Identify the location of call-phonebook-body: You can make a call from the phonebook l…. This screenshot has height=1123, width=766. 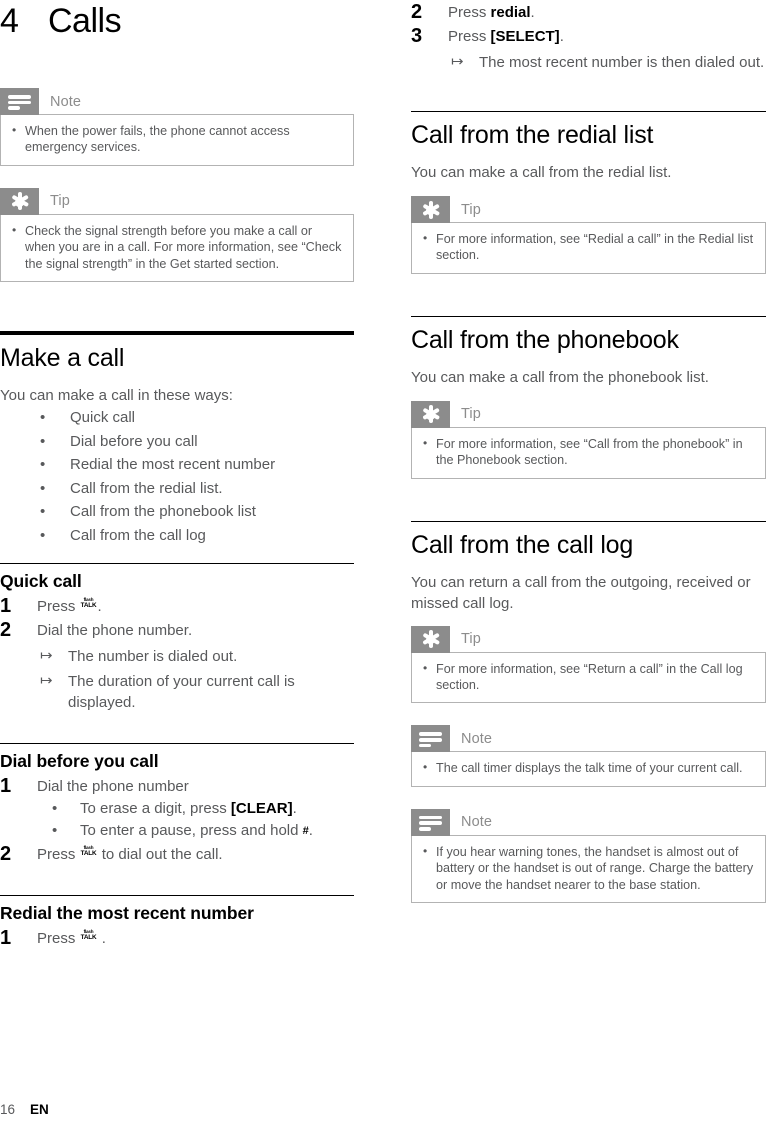
(560, 377).